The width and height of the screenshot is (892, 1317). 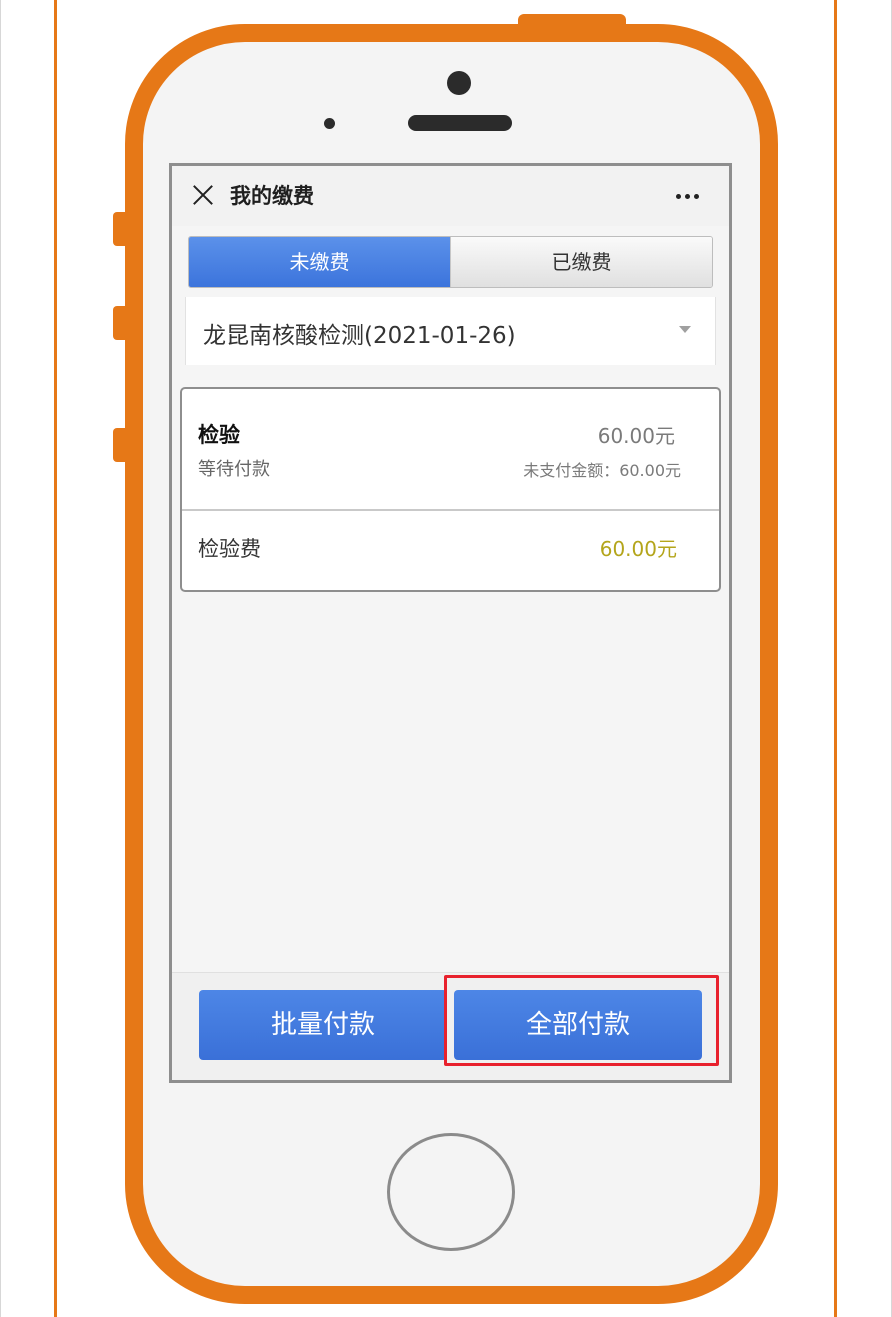 What do you see at coordinates (229, 549) in the screenshot?
I see `fee-name: 检验费` at bounding box center [229, 549].